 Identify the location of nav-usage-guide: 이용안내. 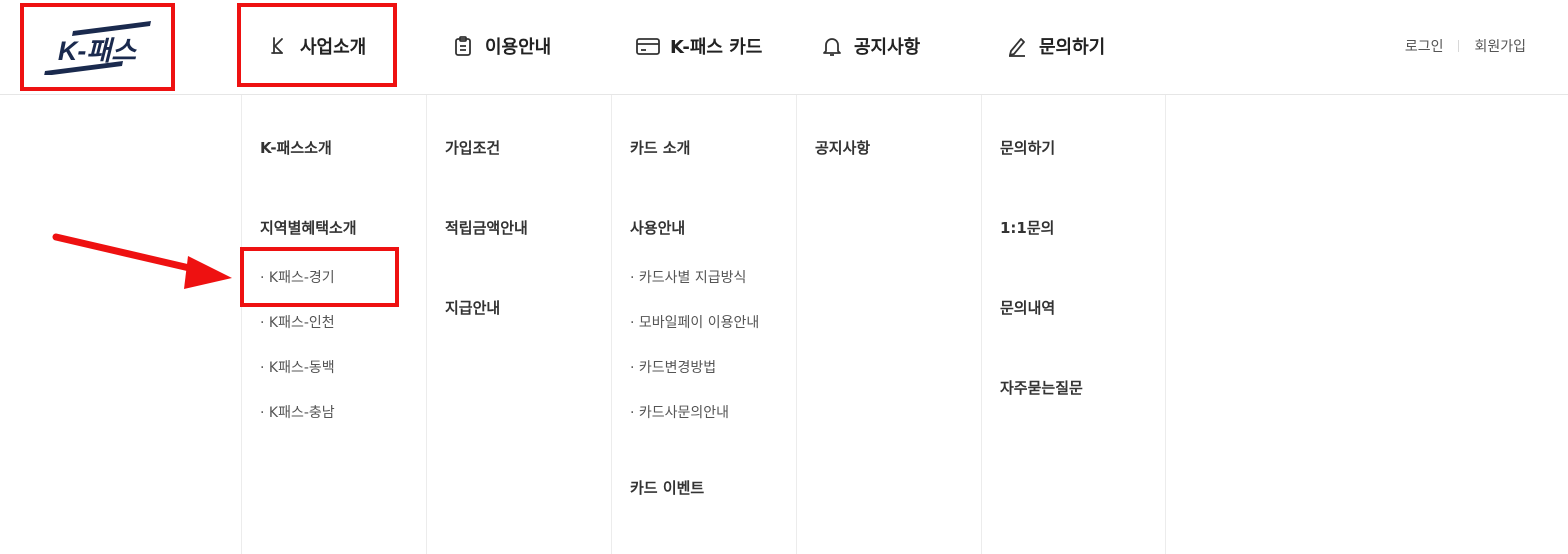
(501, 46).